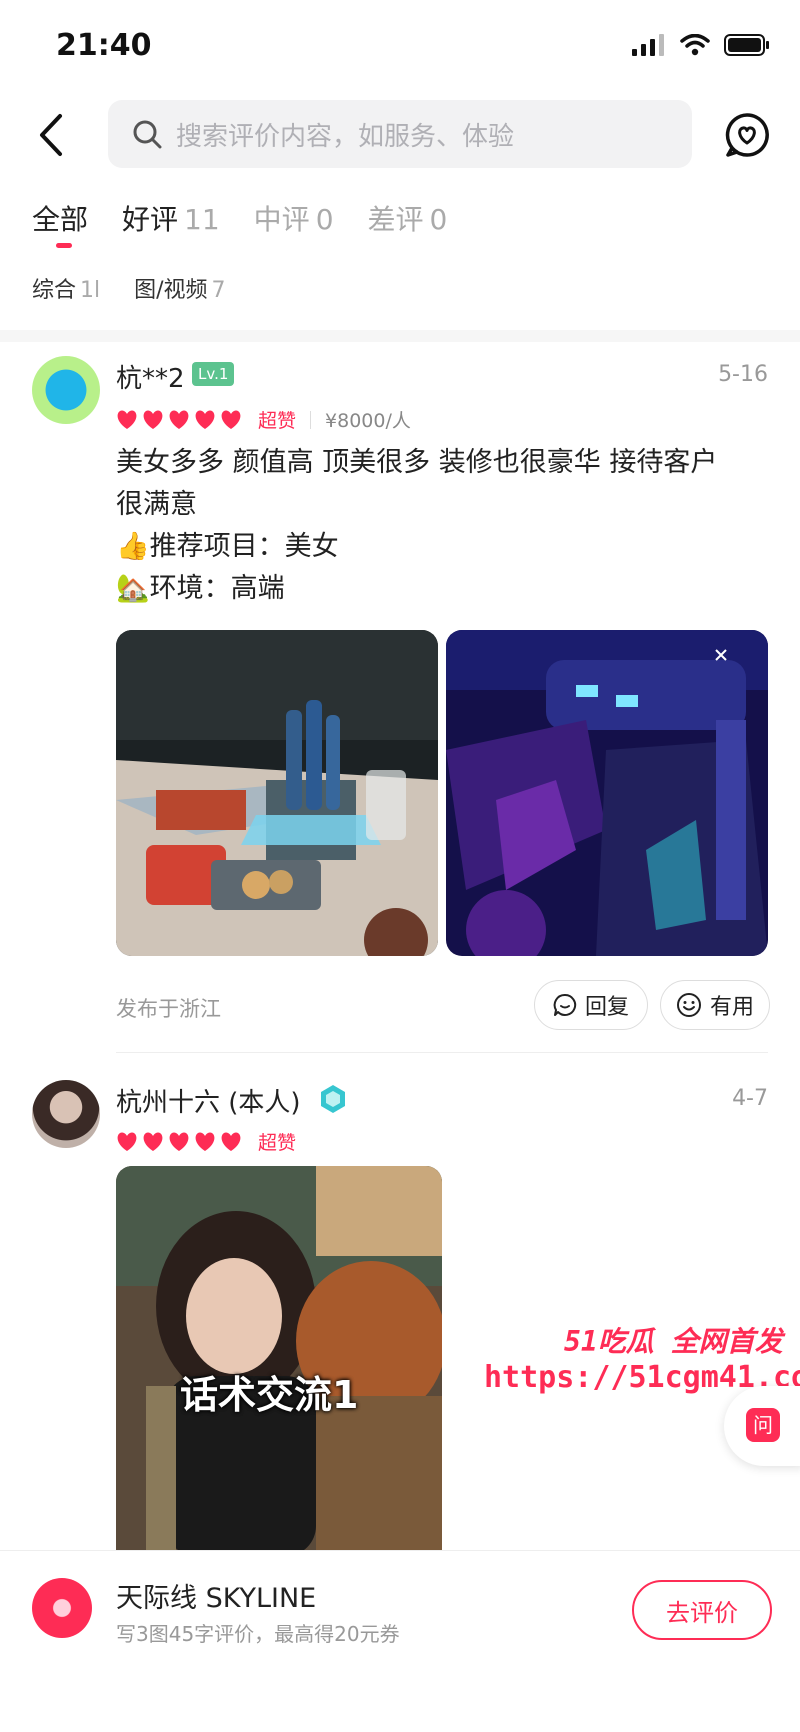  I want to click on rating-hearts: 超赞, so click(206, 1141).